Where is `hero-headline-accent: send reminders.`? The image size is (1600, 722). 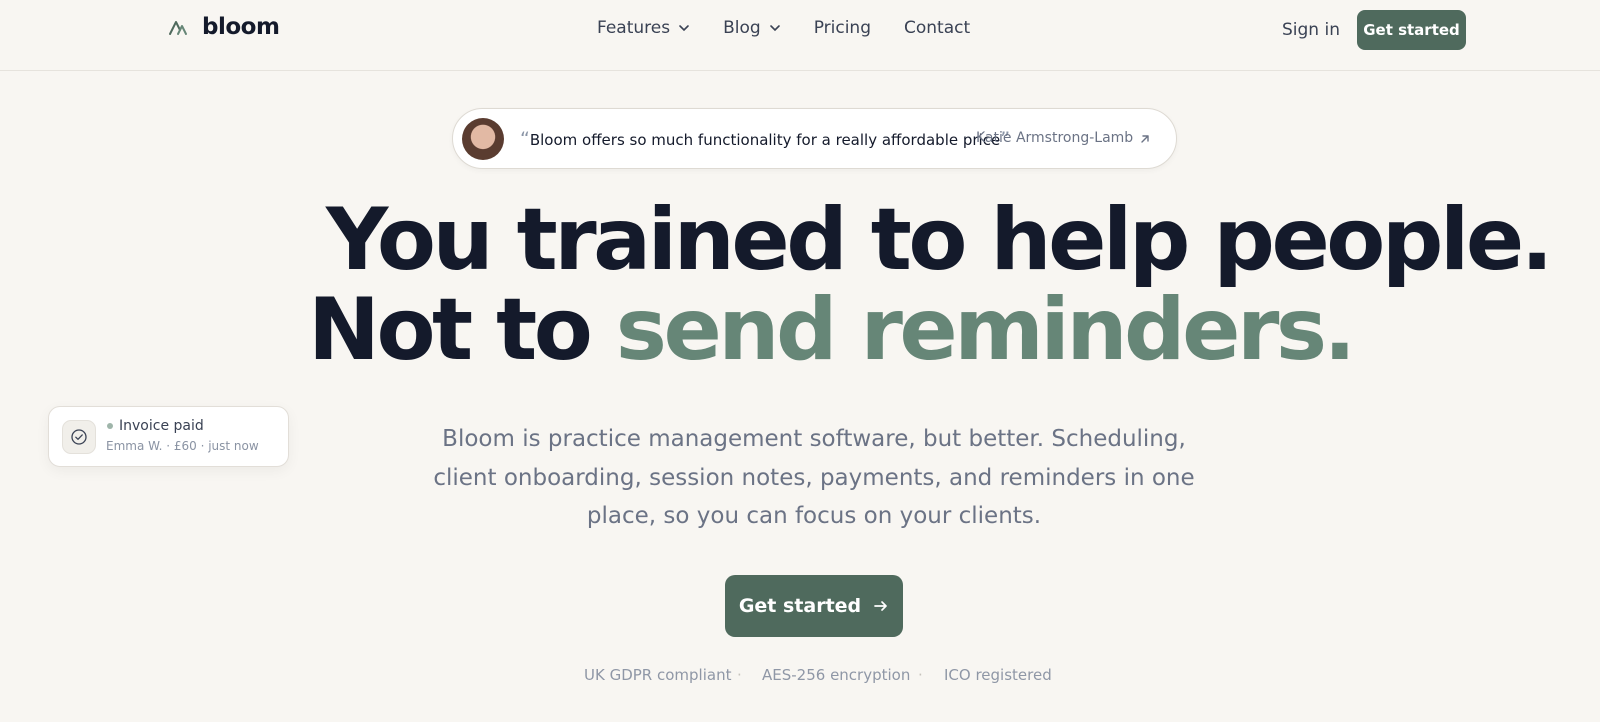
hero-headline-accent: send reminders. is located at coordinates (985, 330).